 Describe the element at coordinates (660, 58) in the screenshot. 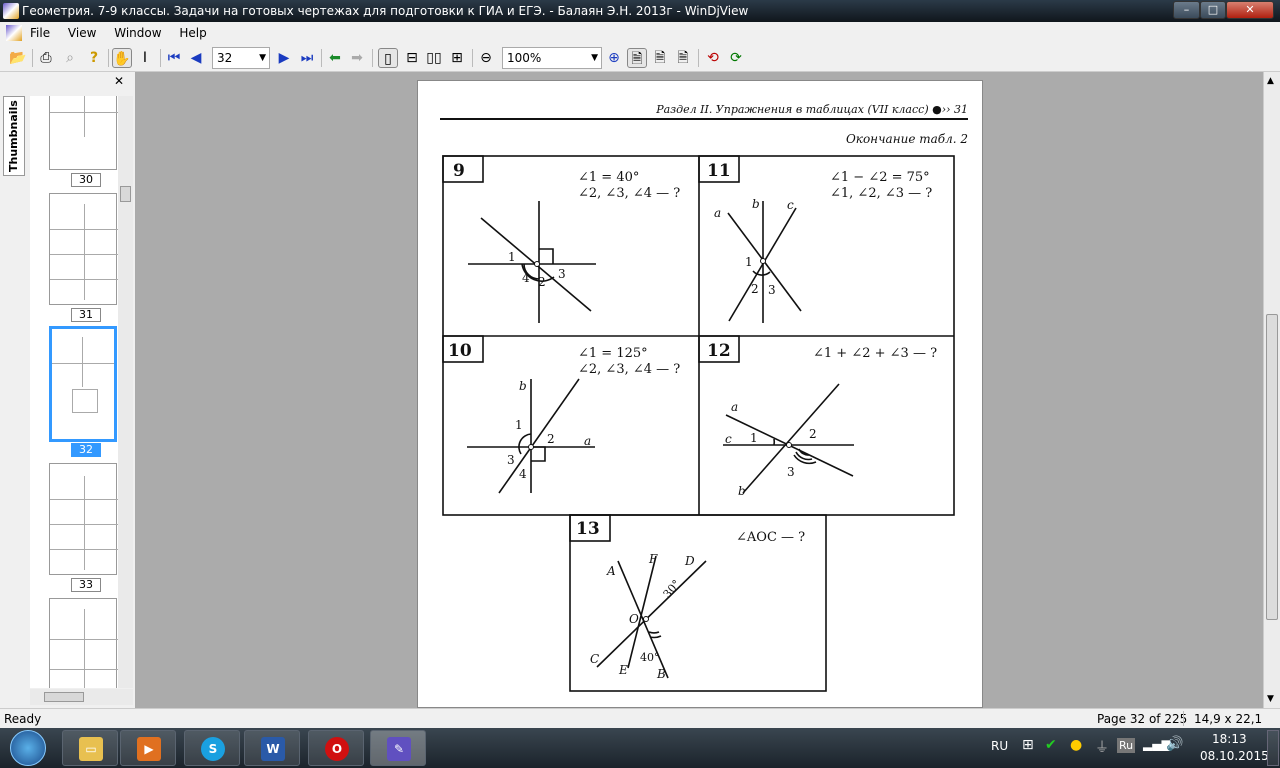

I see `fit-width-icon: 🗎` at that location.